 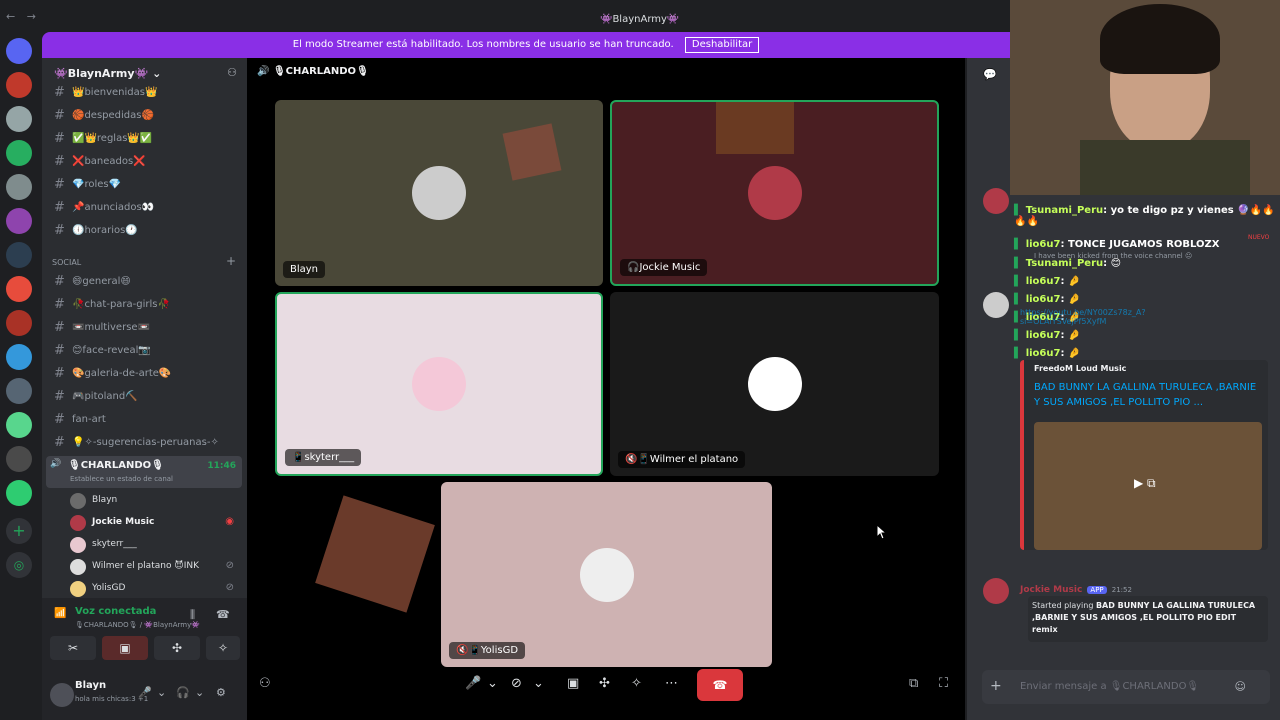 What do you see at coordinates (66, 262) in the screenshot?
I see `category-social: SOCIAL` at bounding box center [66, 262].